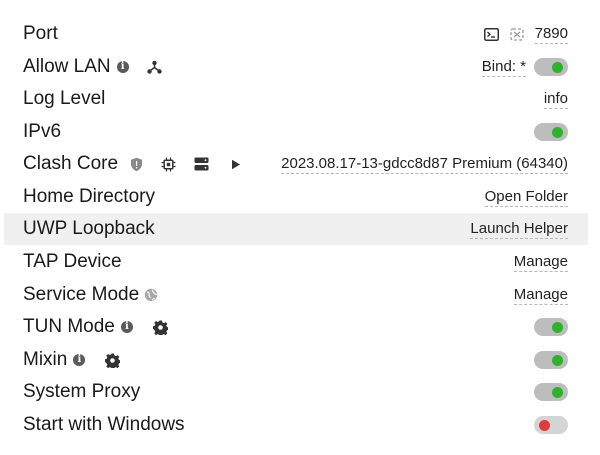  I want to click on tap-device-manage-link: Manage, so click(540, 262).